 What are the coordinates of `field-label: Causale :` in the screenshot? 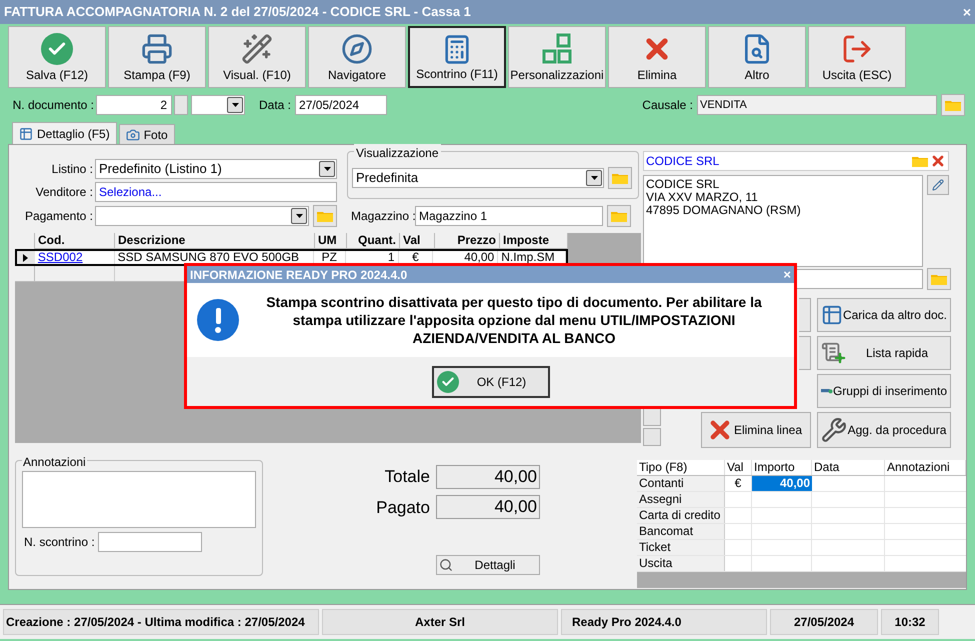 It's located at (667, 105).